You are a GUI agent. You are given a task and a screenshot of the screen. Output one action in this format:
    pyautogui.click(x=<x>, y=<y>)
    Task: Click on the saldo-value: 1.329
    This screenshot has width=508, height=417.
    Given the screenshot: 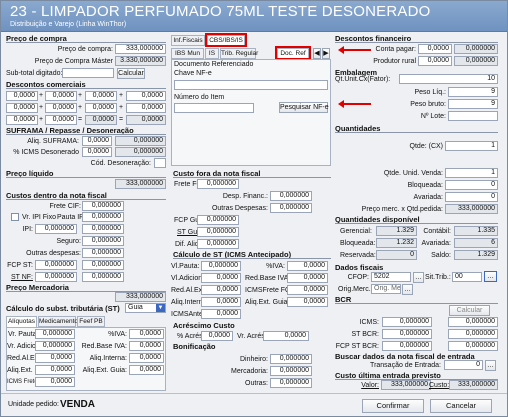 What is the action you would take?
    pyautogui.click(x=476, y=255)
    